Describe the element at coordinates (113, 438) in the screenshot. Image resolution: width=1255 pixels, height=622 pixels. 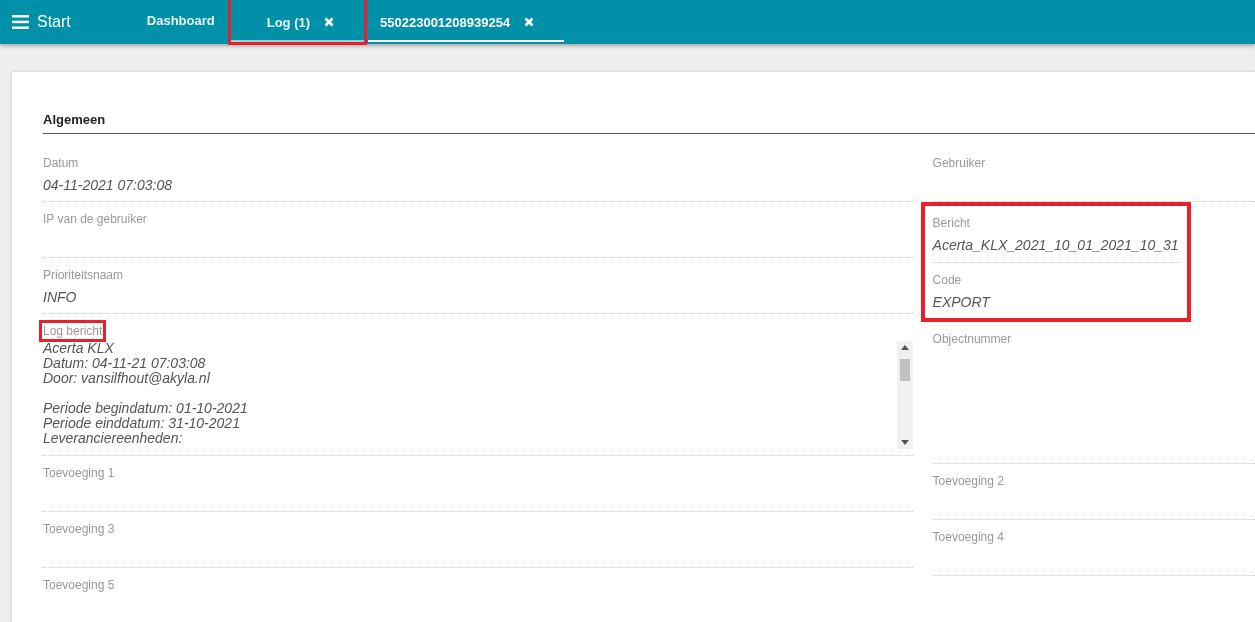
I see `log-message-line: Leveranciereenheden:` at that location.